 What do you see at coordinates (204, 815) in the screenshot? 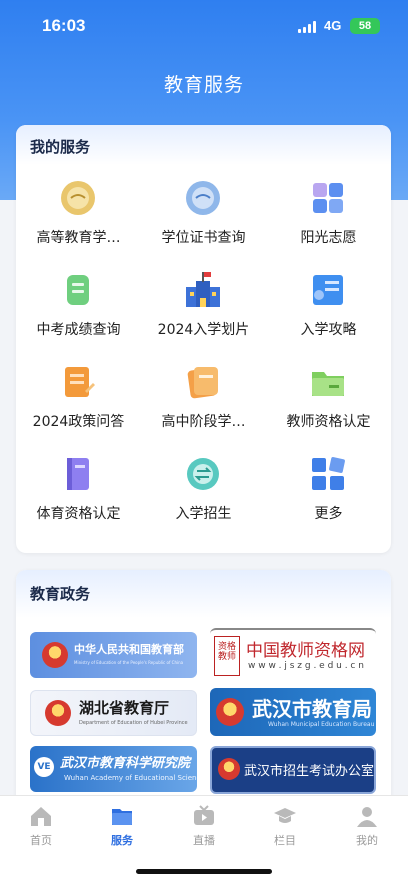
I see `live-tv-icon` at bounding box center [204, 815].